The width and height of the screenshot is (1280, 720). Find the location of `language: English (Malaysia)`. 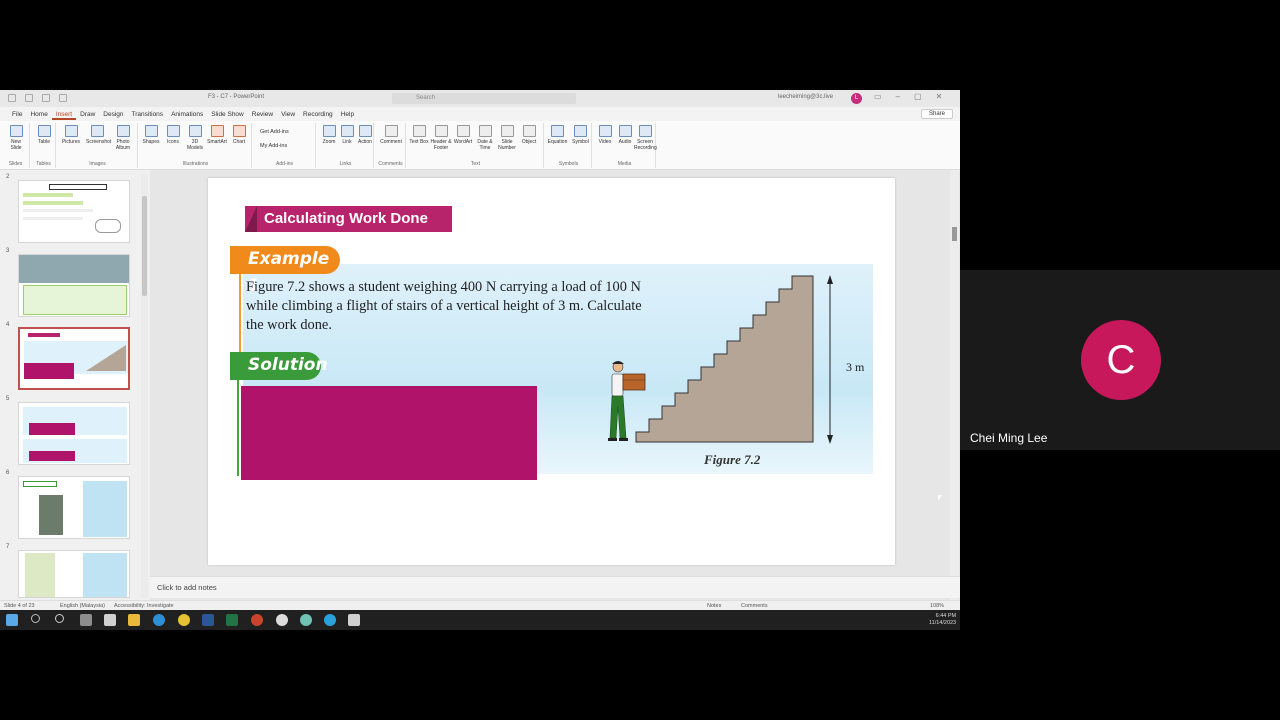

language: English (Malaysia) is located at coordinates (82, 606).